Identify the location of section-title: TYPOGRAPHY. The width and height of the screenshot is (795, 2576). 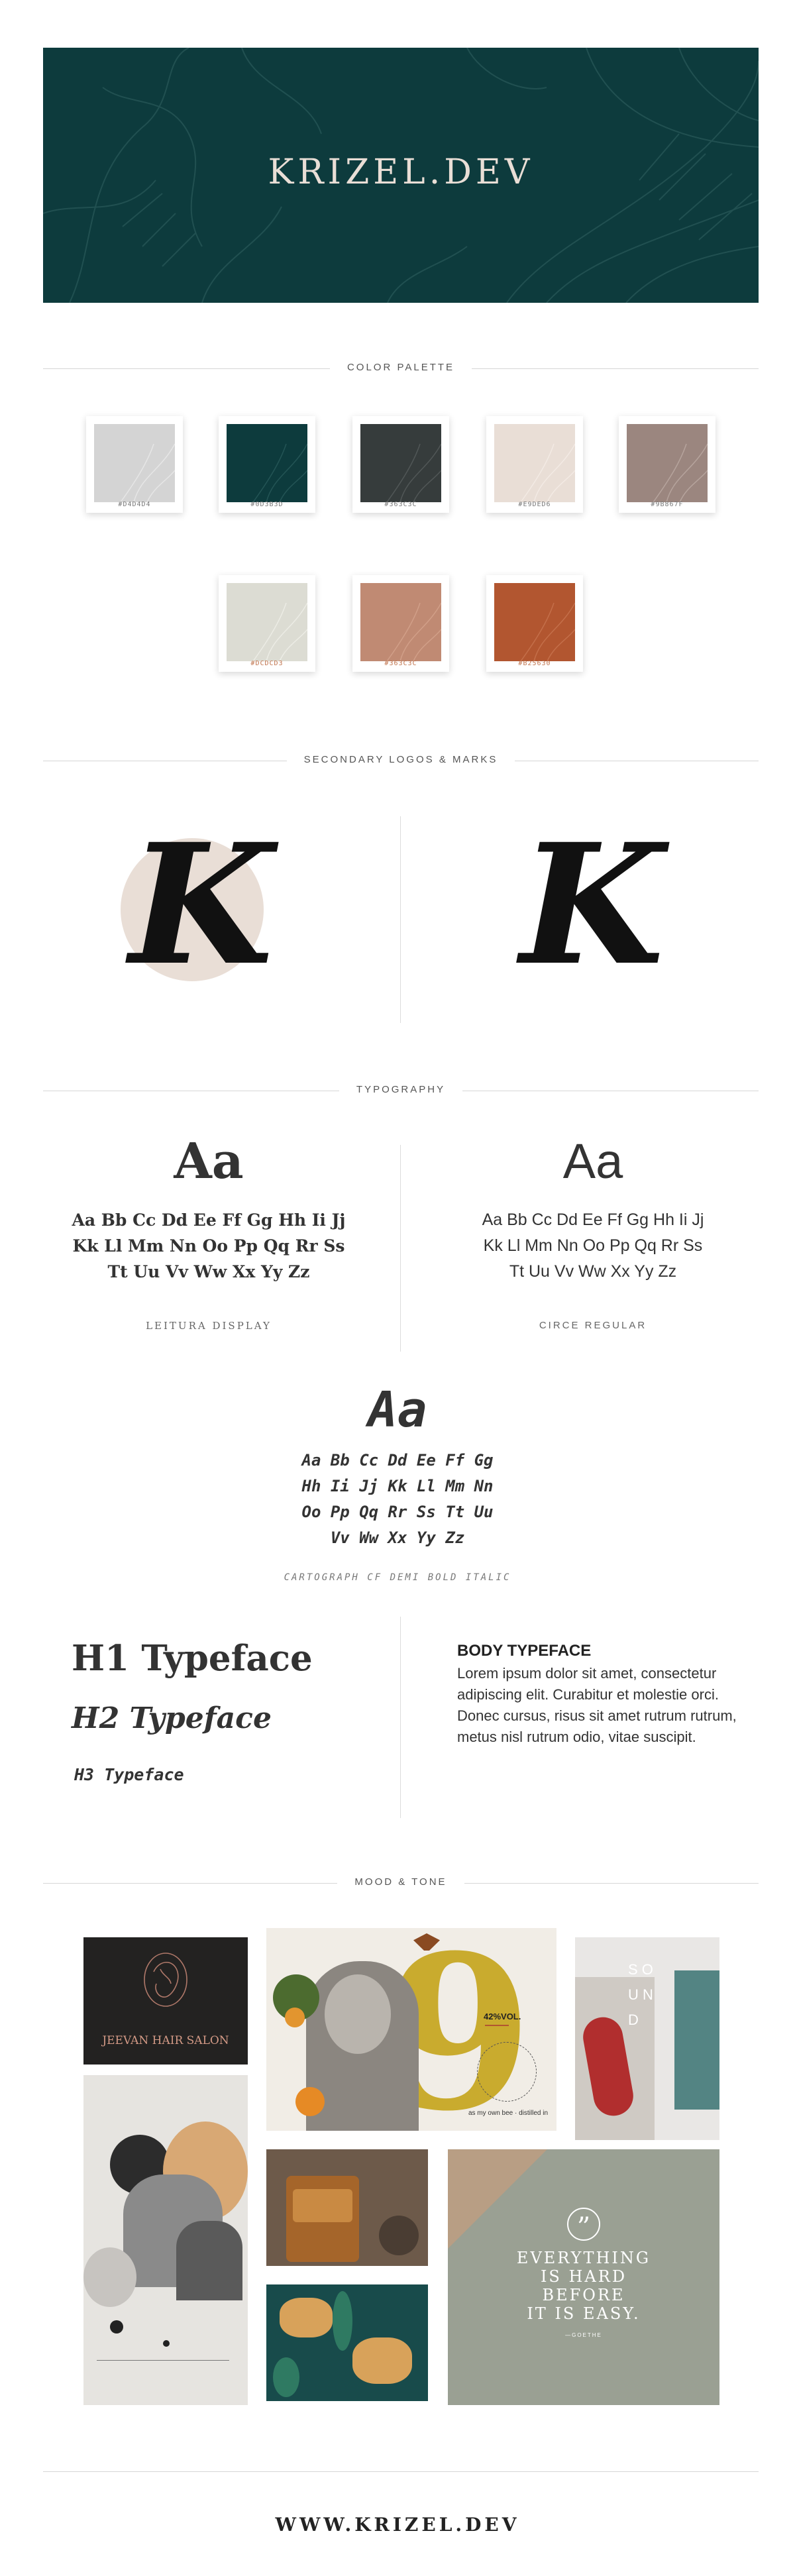
(401, 1089).